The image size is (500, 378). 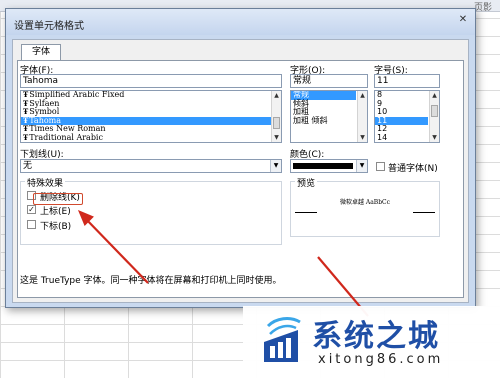 I want to click on watermark-url: xitong86.com, so click(x=381, y=359).